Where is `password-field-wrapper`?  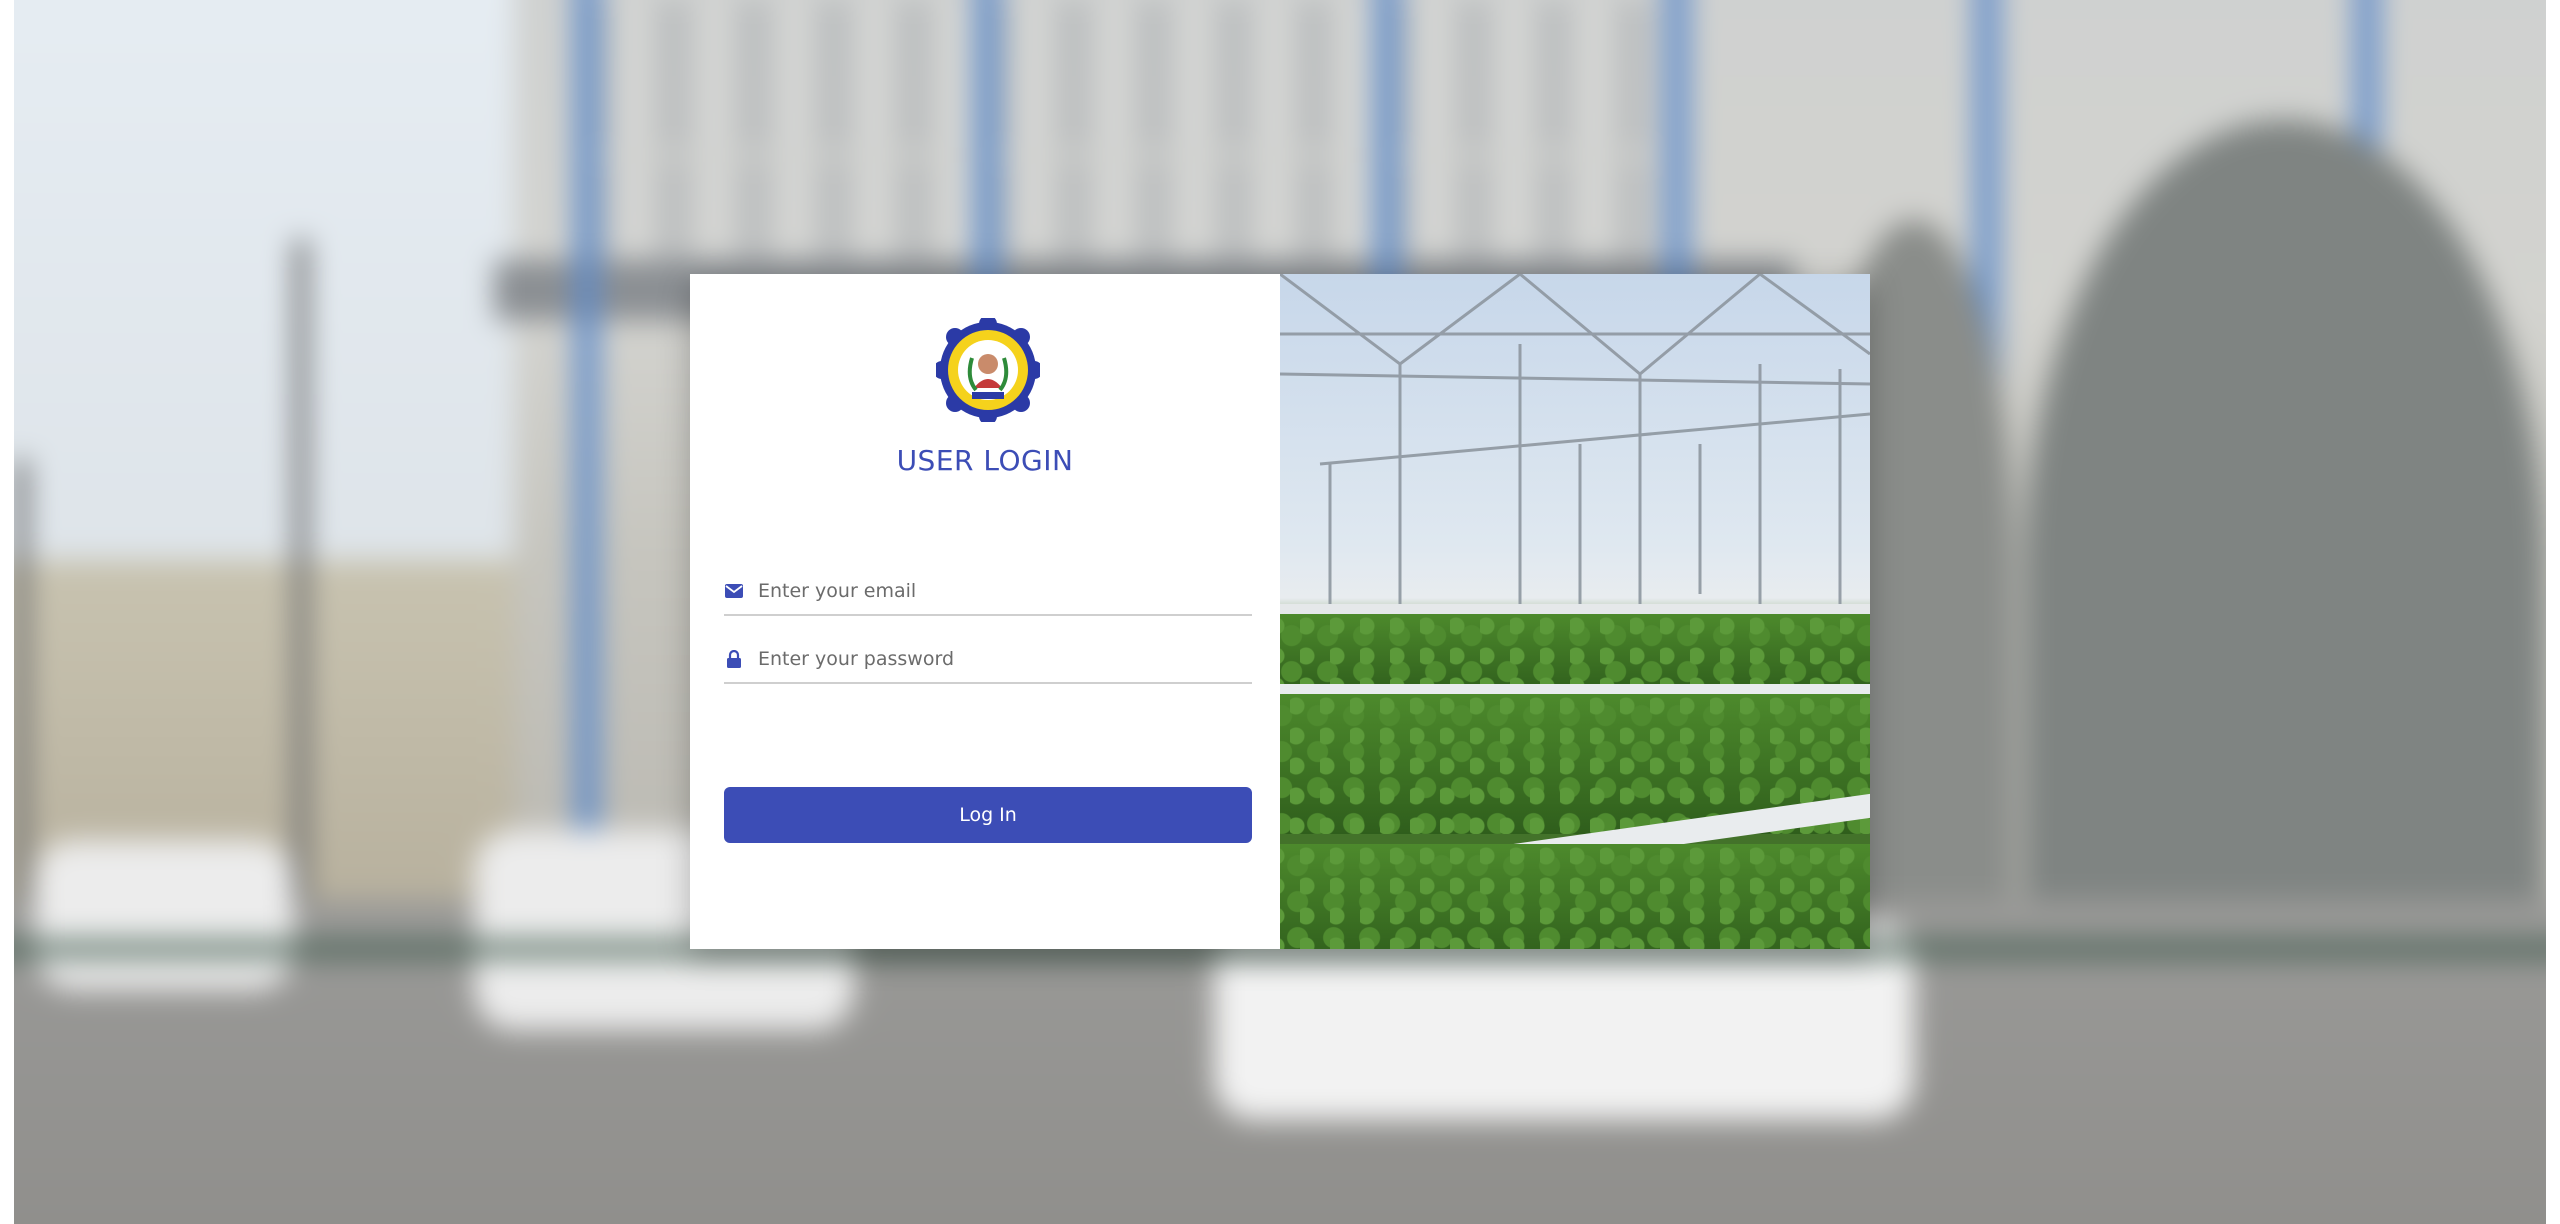
password-field-wrapper is located at coordinates (988, 660).